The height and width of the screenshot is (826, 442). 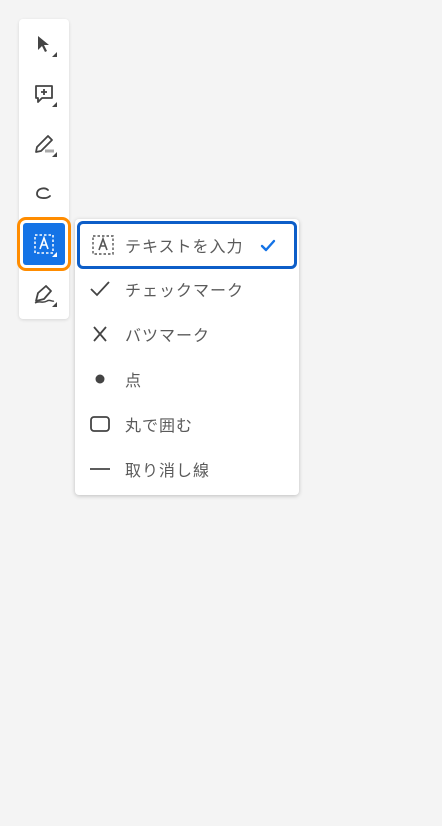 What do you see at coordinates (100, 288) in the screenshot?
I see `checkmark-icon` at bounding box center [100, 288].